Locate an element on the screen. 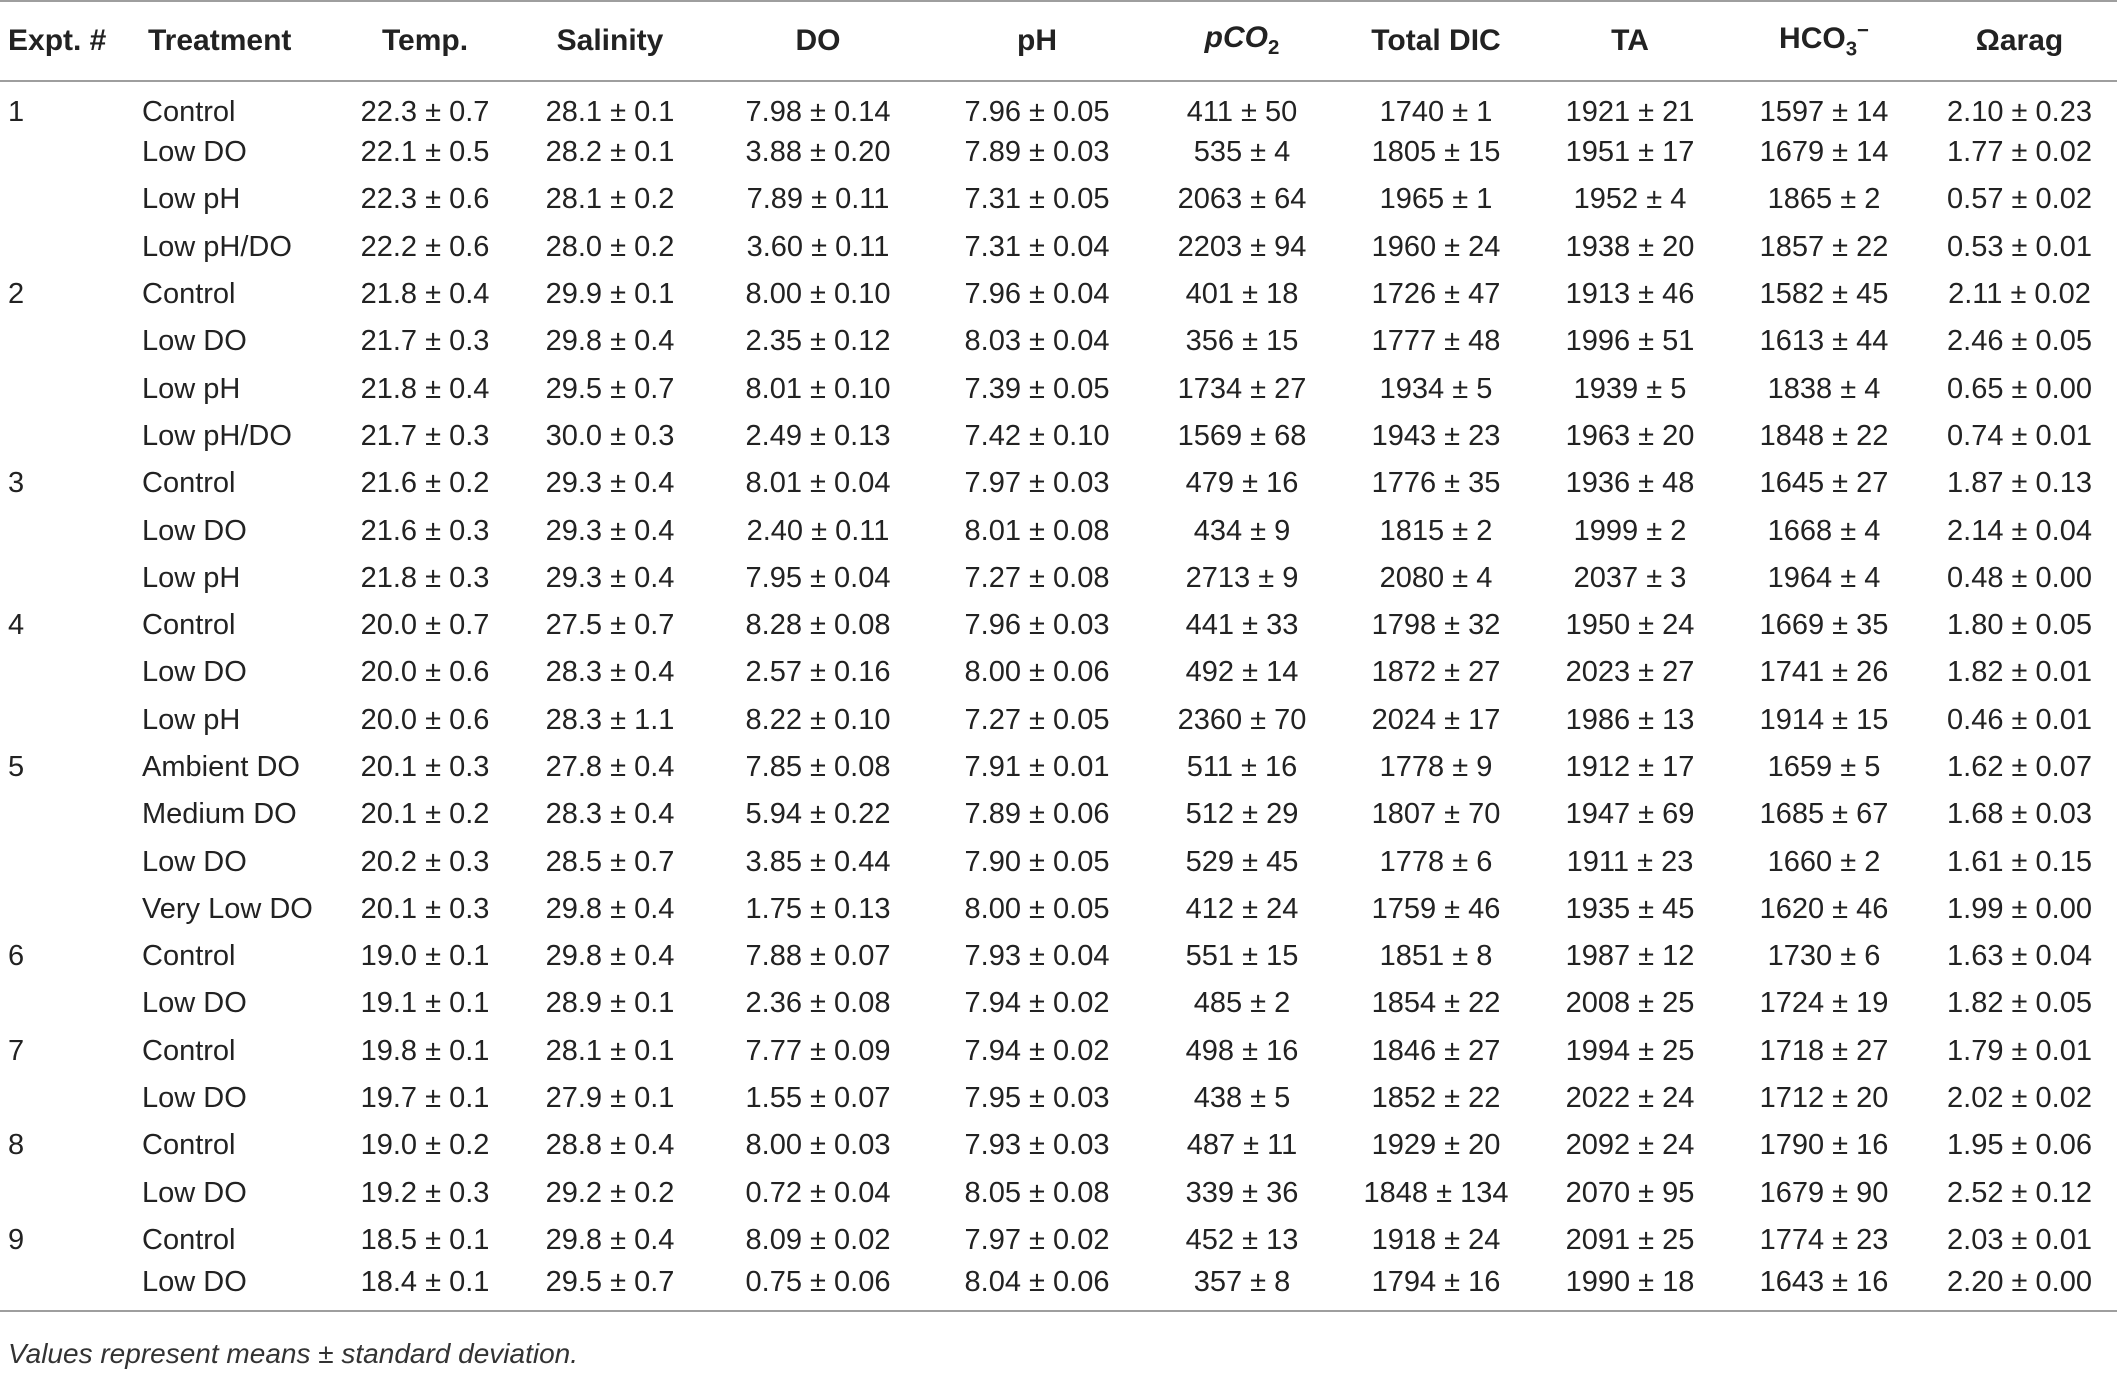 The height and width of the screenshot is (1380, 2117). cell-salinity: 28.1 ± 0.2 is located at coordinates (610, 199).